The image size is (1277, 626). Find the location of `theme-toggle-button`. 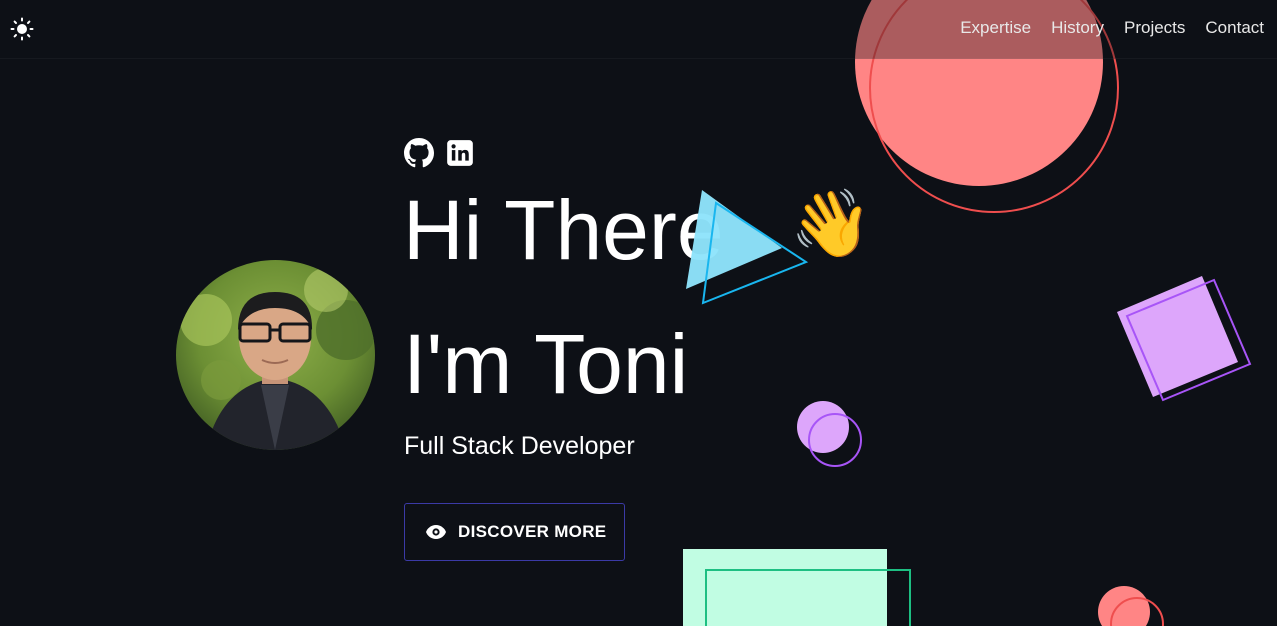

theme-toggle-button is located at coordinates (22, 29).